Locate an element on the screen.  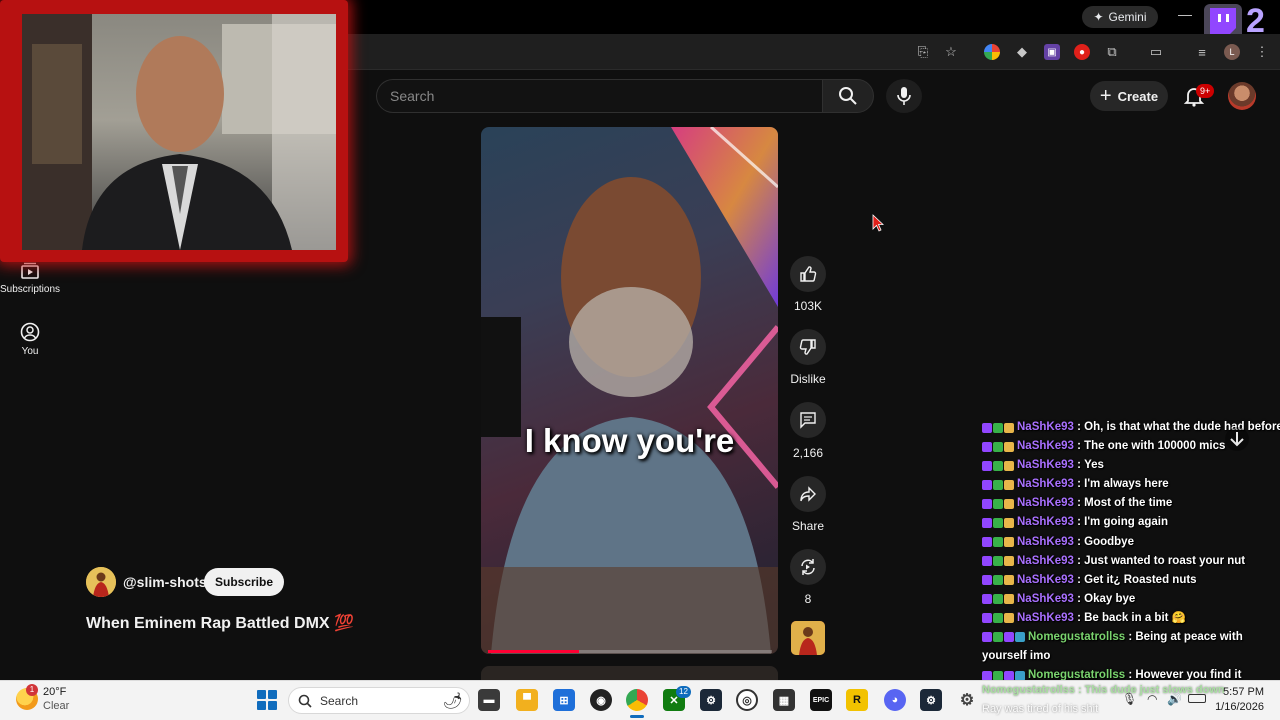
microphone-tray-icon: 🎙 is located at coordinates (1129, 699).